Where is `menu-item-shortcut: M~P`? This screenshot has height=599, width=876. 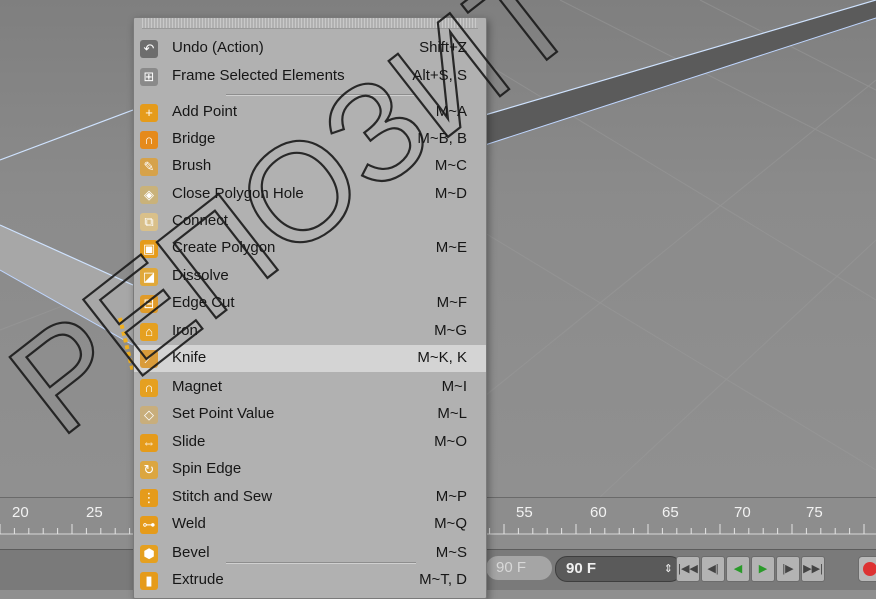
menu-item-shortcut: M~P is located at coordinates (451, 496).